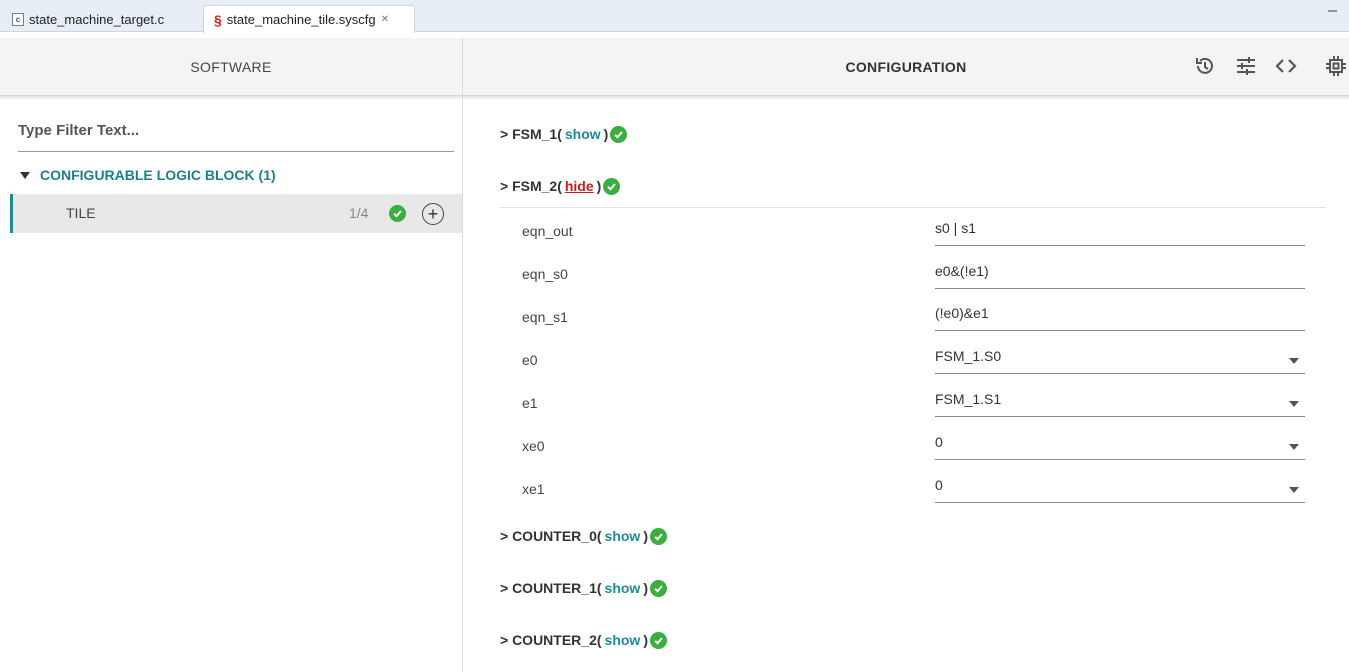  Describe the element at coordinates (1286, 66) in the screenshot. I see `code-view-icon` at that location.